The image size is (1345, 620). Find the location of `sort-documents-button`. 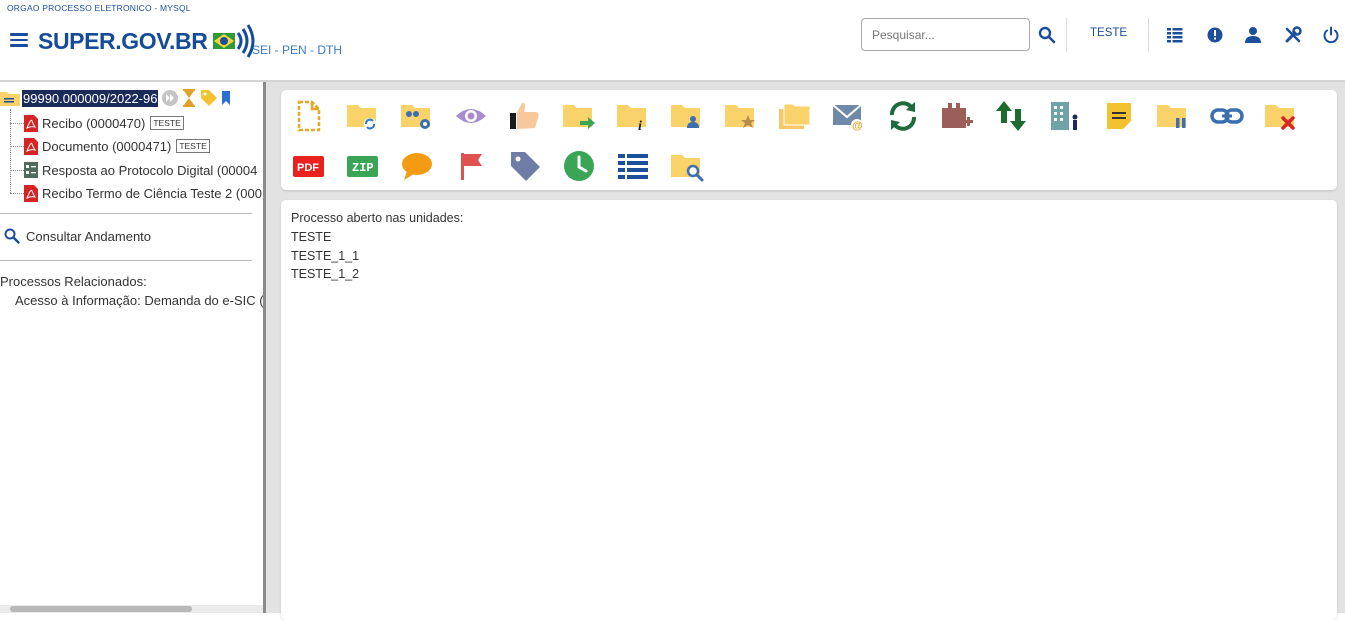

sort-documents-button is located at coordinates (1011, 116).